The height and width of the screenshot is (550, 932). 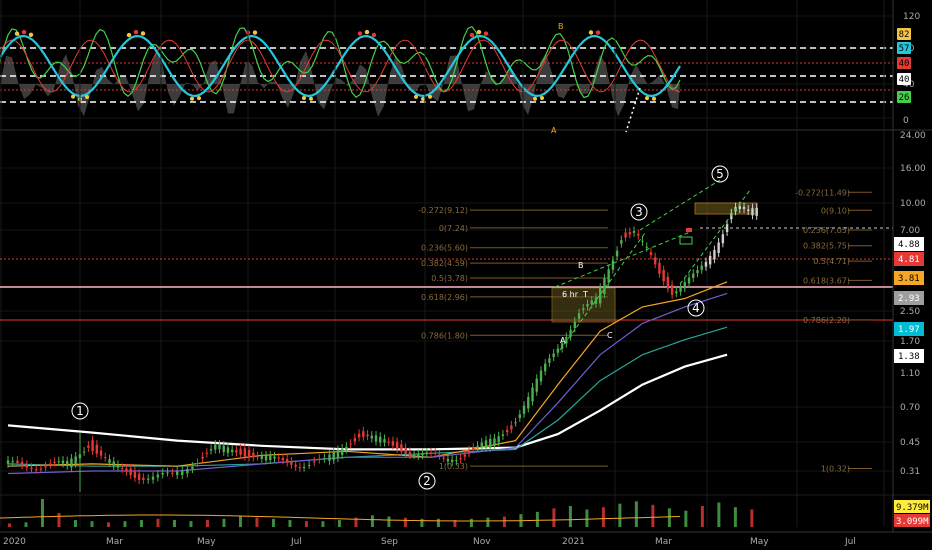 What do you see at coordinates (904, 49) in the screenshot?
I see `oscillator-level-tag-label: 57` at bounding box center [904, 49].